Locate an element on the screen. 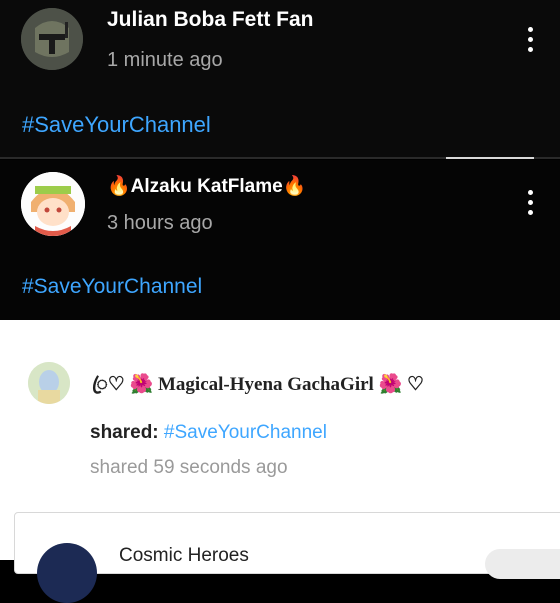  avatar-katflame is located at coordinates (53, 204).